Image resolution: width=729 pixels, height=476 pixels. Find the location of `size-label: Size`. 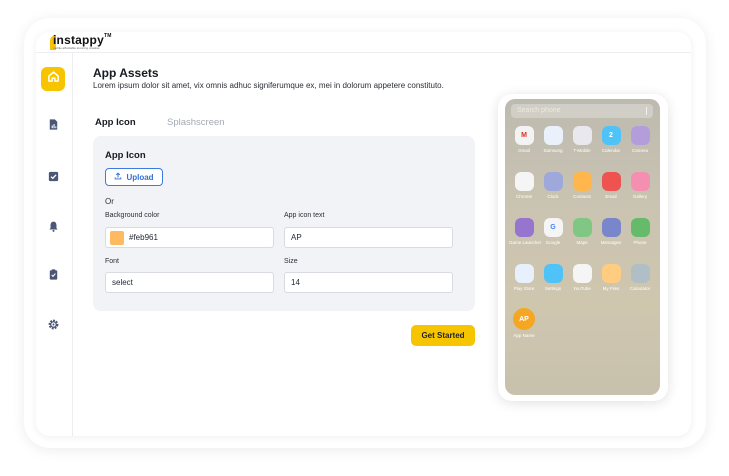

size-label: Size is located at coordinates (291, 261).